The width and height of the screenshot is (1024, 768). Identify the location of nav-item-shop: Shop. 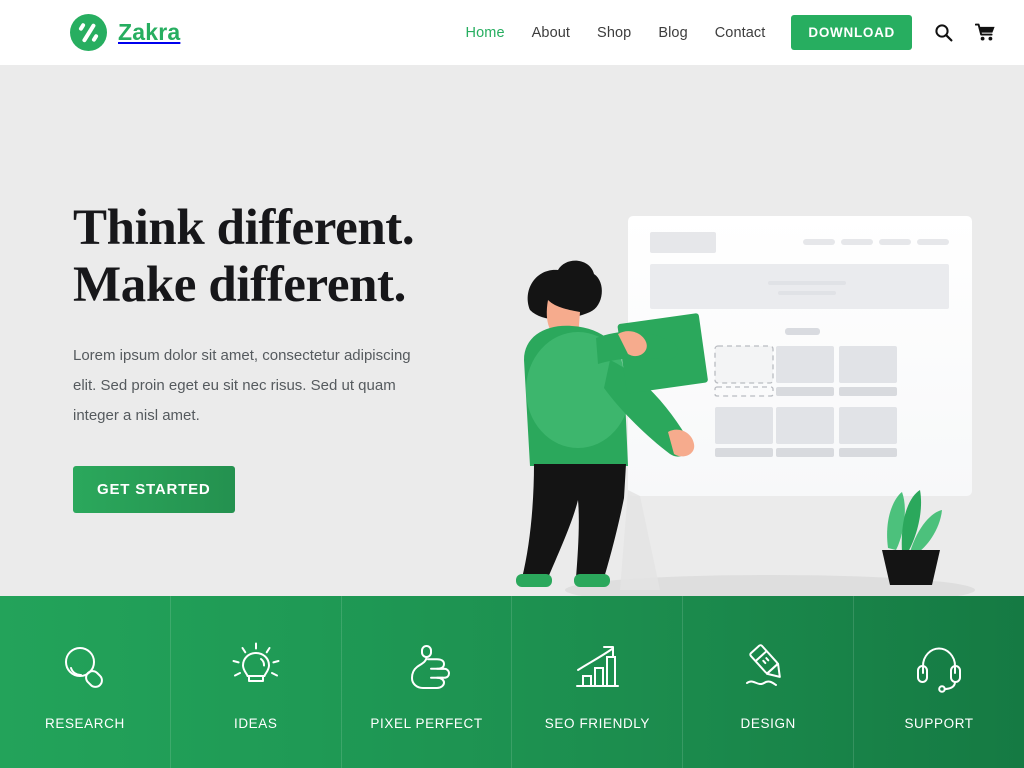
(614, 33).